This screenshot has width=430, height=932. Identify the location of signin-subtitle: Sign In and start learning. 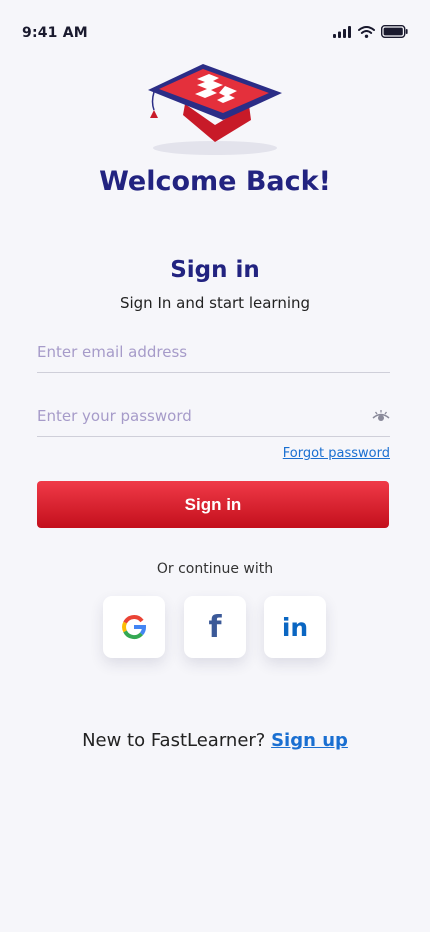
(215, 303).